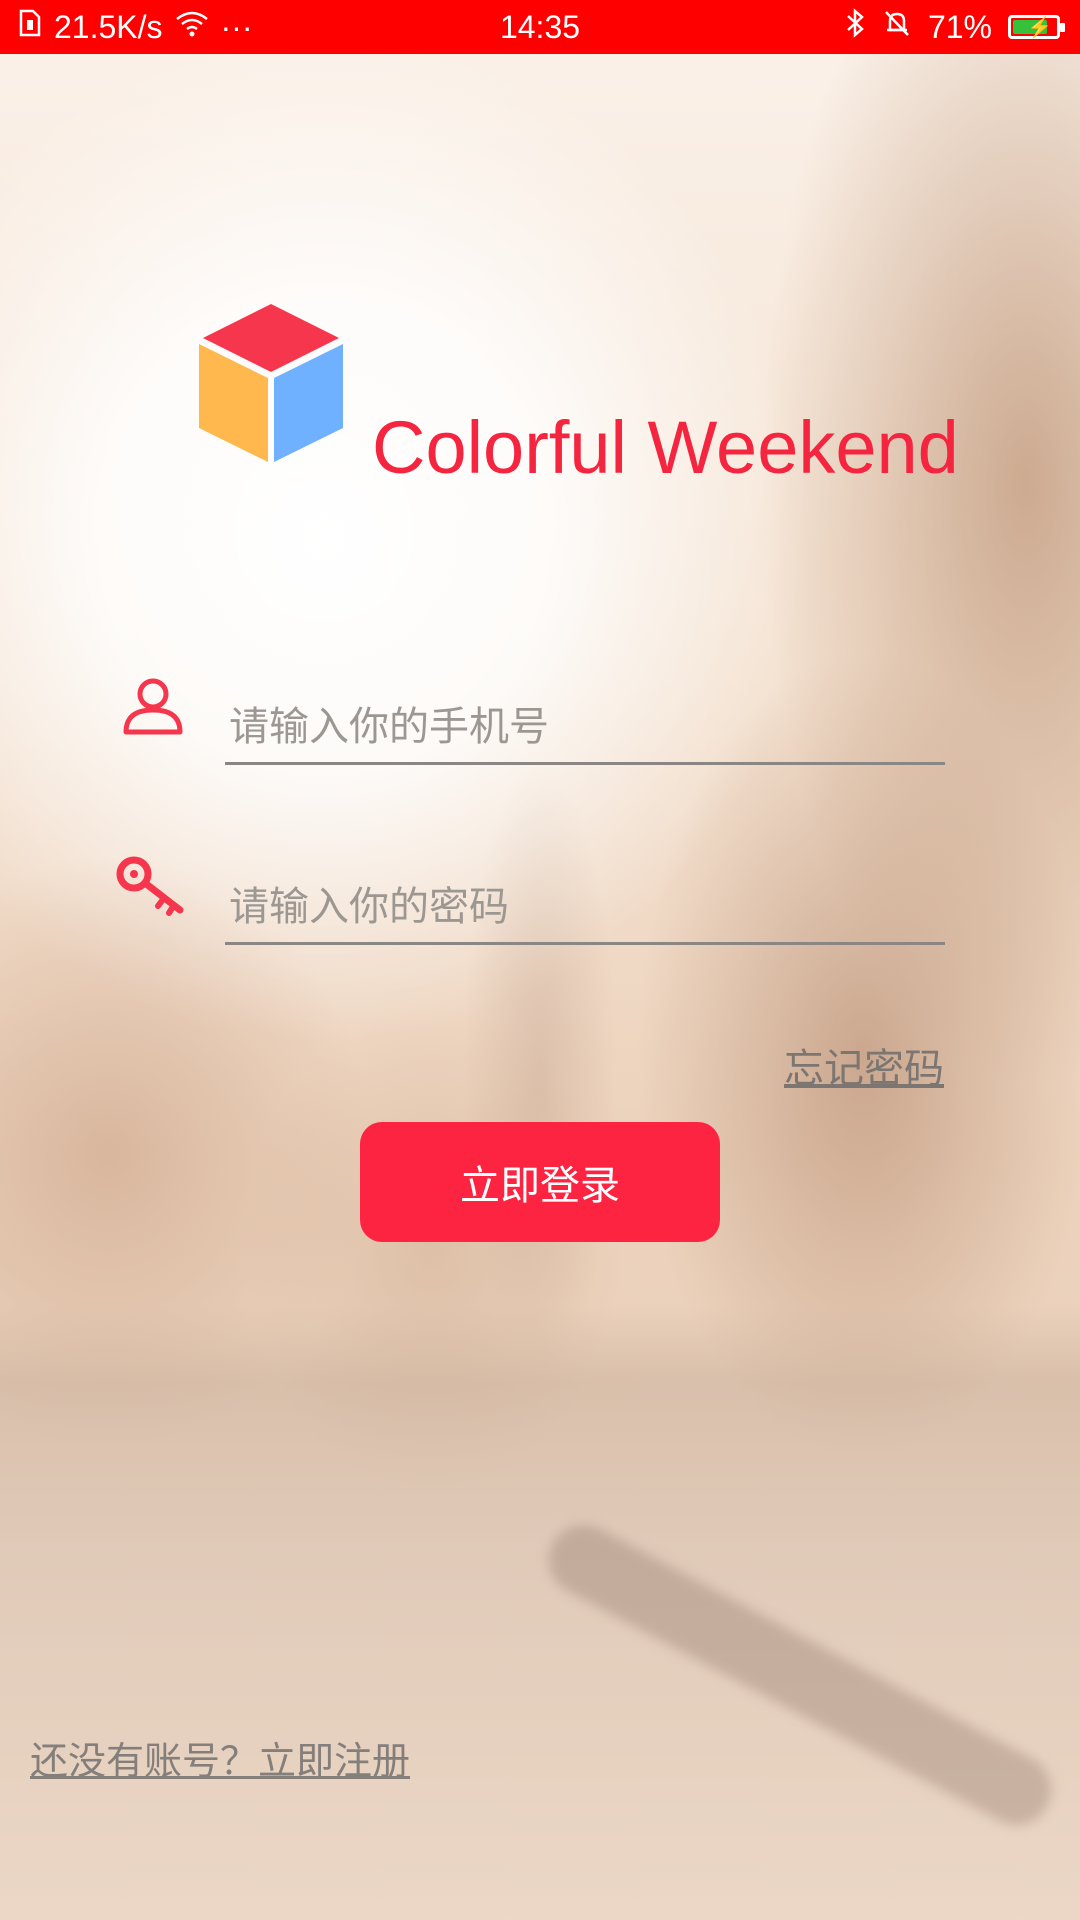 The image size is (1080, 1920). Describe the element at coordinates (540, 1182) in the screenshot. I see `login-button: 立即登录` at that location.